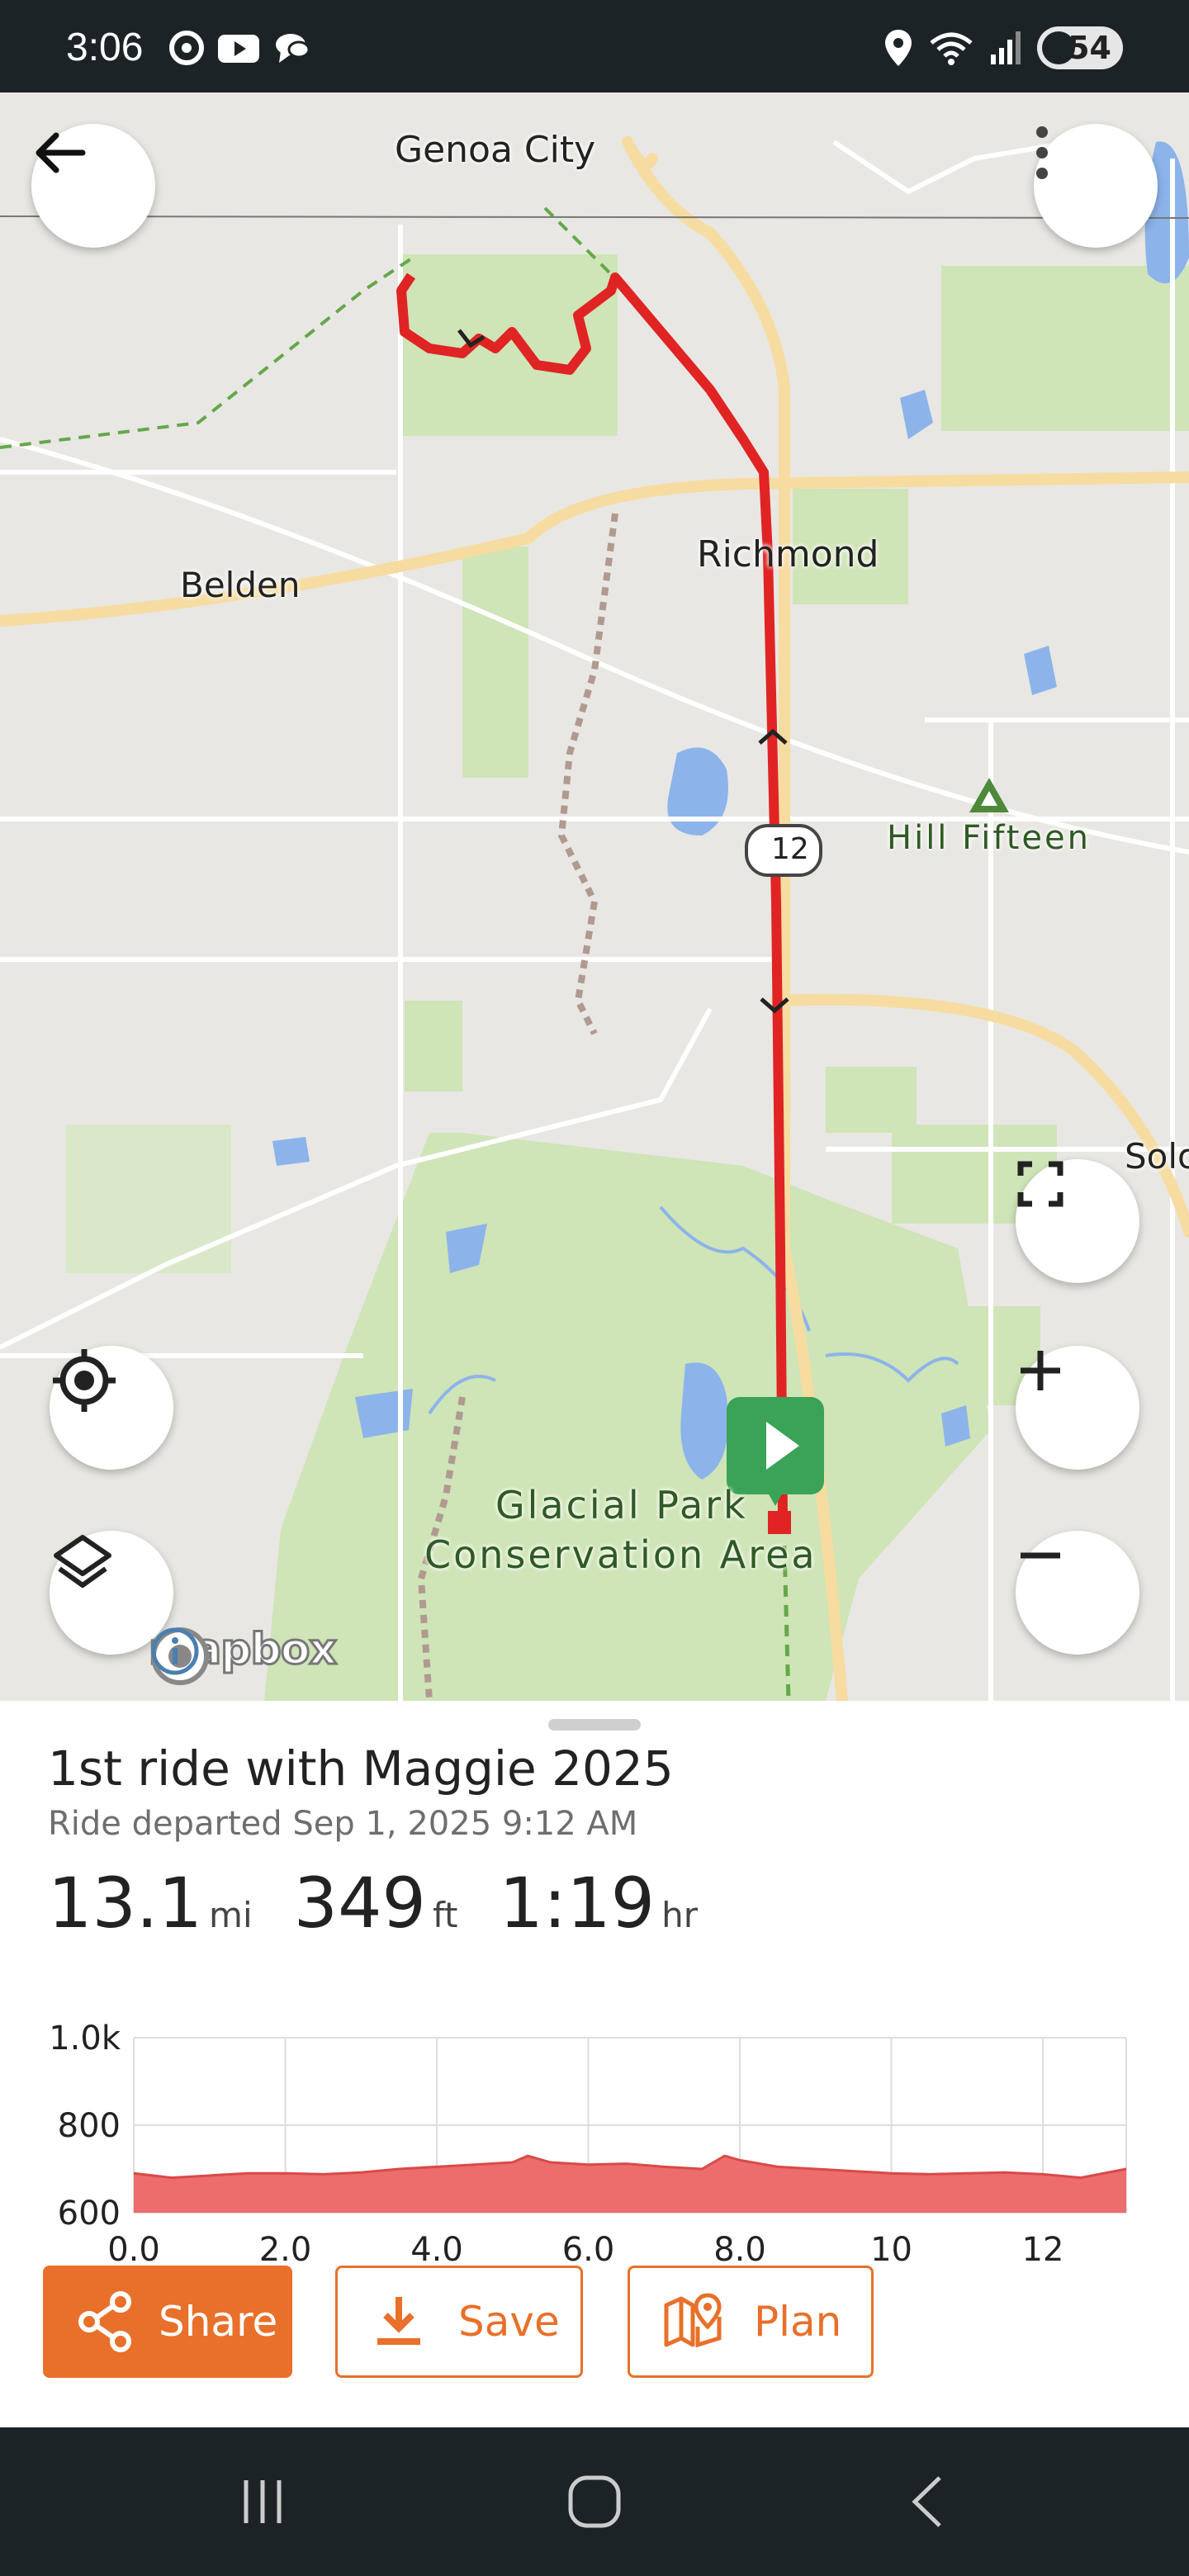  Describe the element at coordinates (693, 2320) in the screenshot. I see `map-pin-icon` at that location.